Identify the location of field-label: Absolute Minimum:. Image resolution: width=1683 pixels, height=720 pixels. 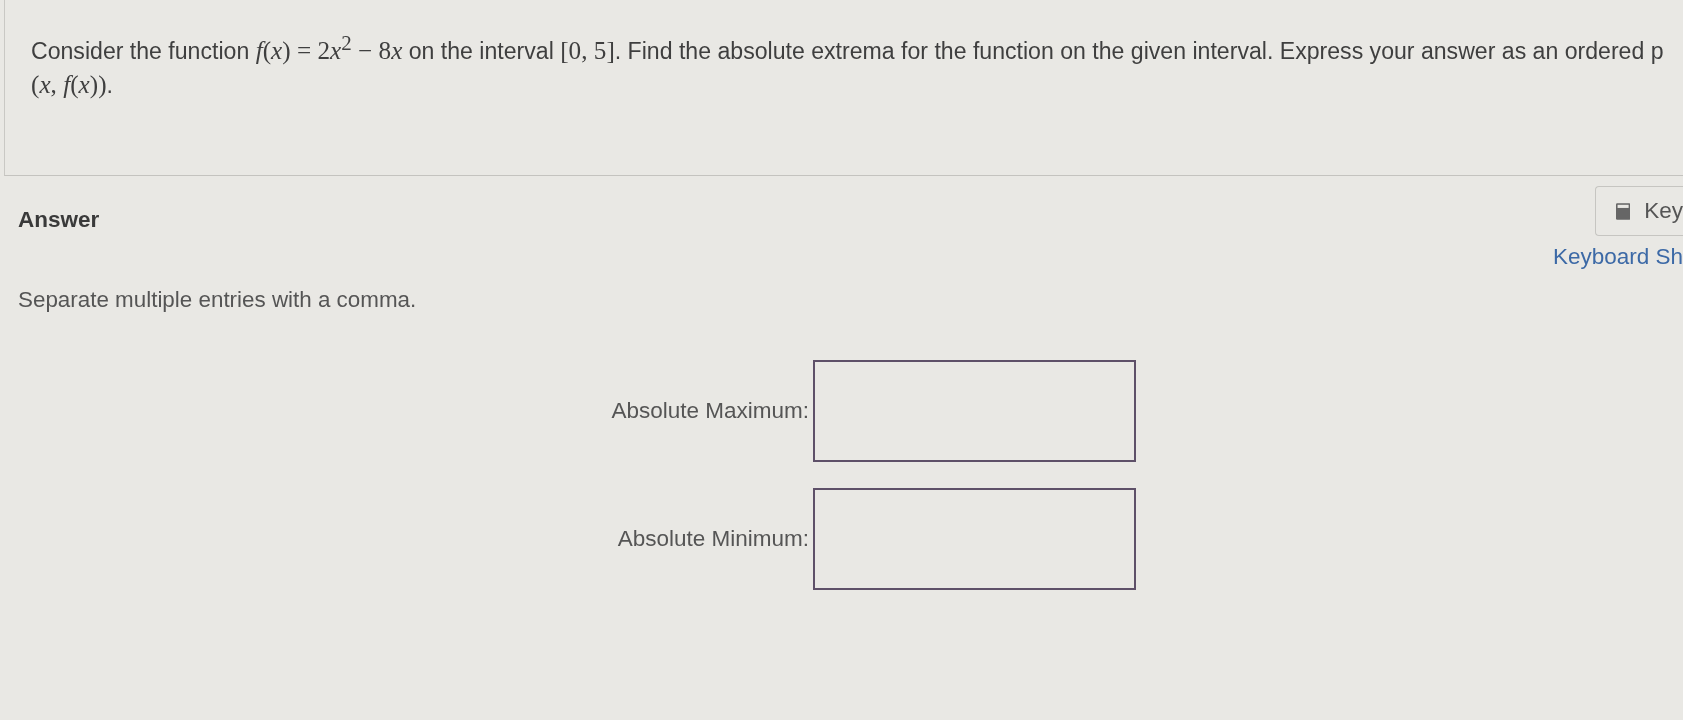
(713, 539).